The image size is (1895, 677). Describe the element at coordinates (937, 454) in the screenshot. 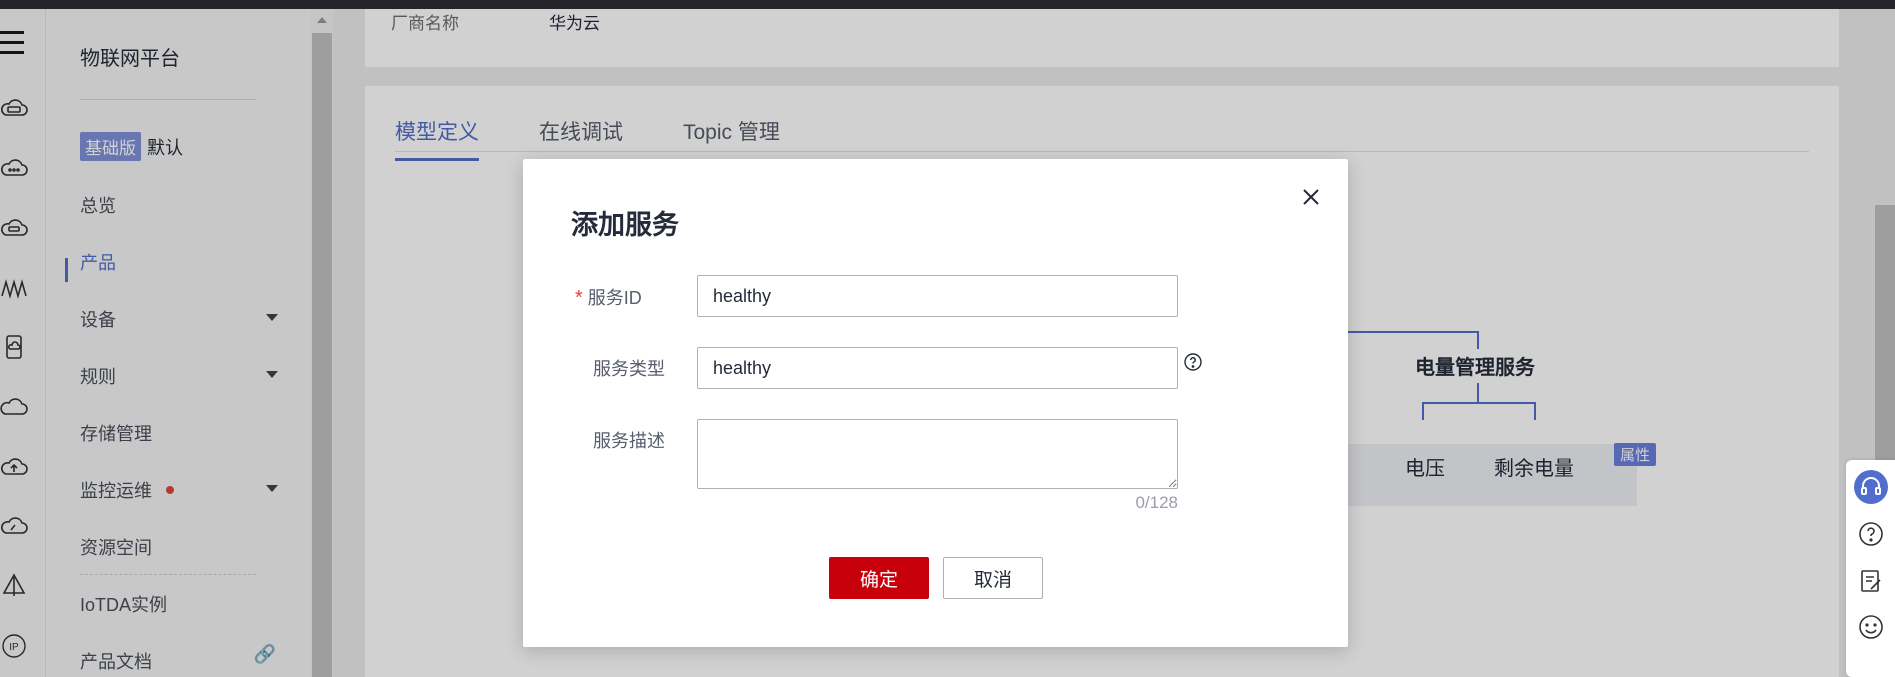

I see `service-desc-textarea` at that location.